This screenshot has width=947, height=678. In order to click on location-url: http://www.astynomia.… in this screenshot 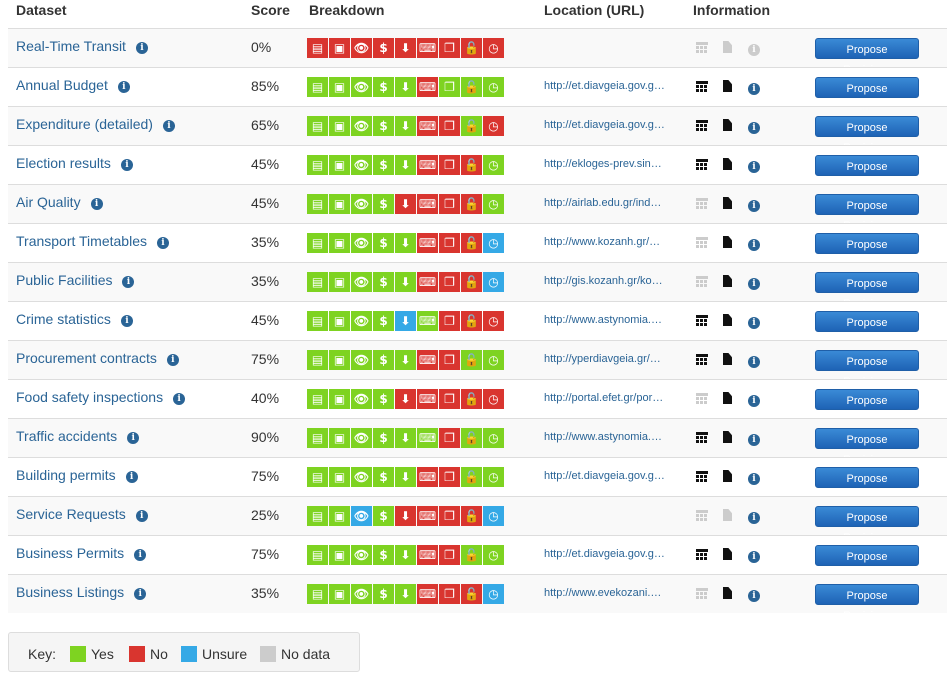, I will do `click(611, 320)`.